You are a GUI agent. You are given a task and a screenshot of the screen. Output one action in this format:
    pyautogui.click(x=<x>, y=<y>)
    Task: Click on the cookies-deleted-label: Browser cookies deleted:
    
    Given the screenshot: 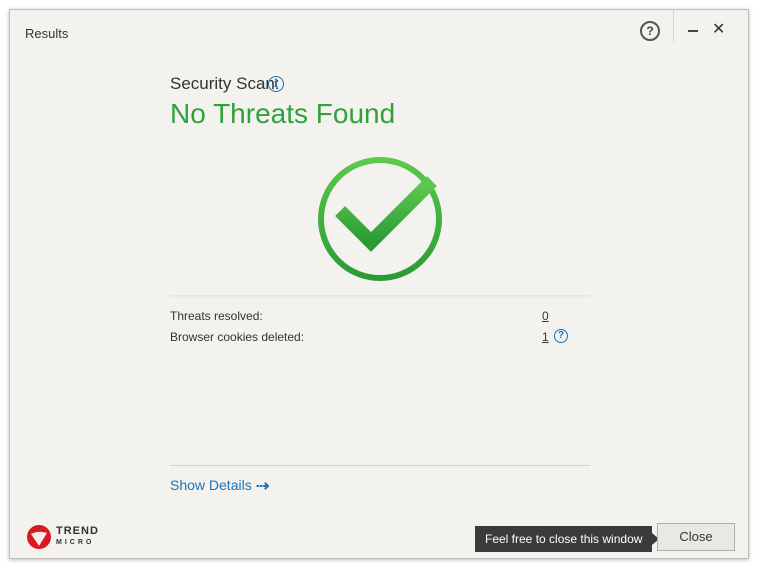 What is the action you would take?
    pyautogui.click(x=237, y=337)
    